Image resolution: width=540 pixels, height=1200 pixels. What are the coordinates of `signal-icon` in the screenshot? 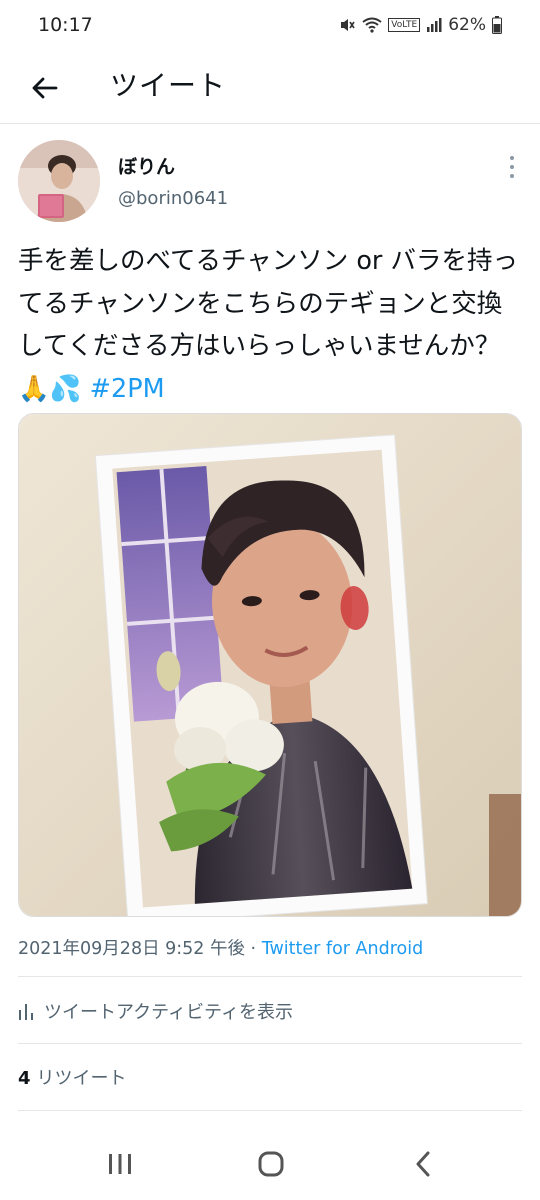 It's located at (434, 25).